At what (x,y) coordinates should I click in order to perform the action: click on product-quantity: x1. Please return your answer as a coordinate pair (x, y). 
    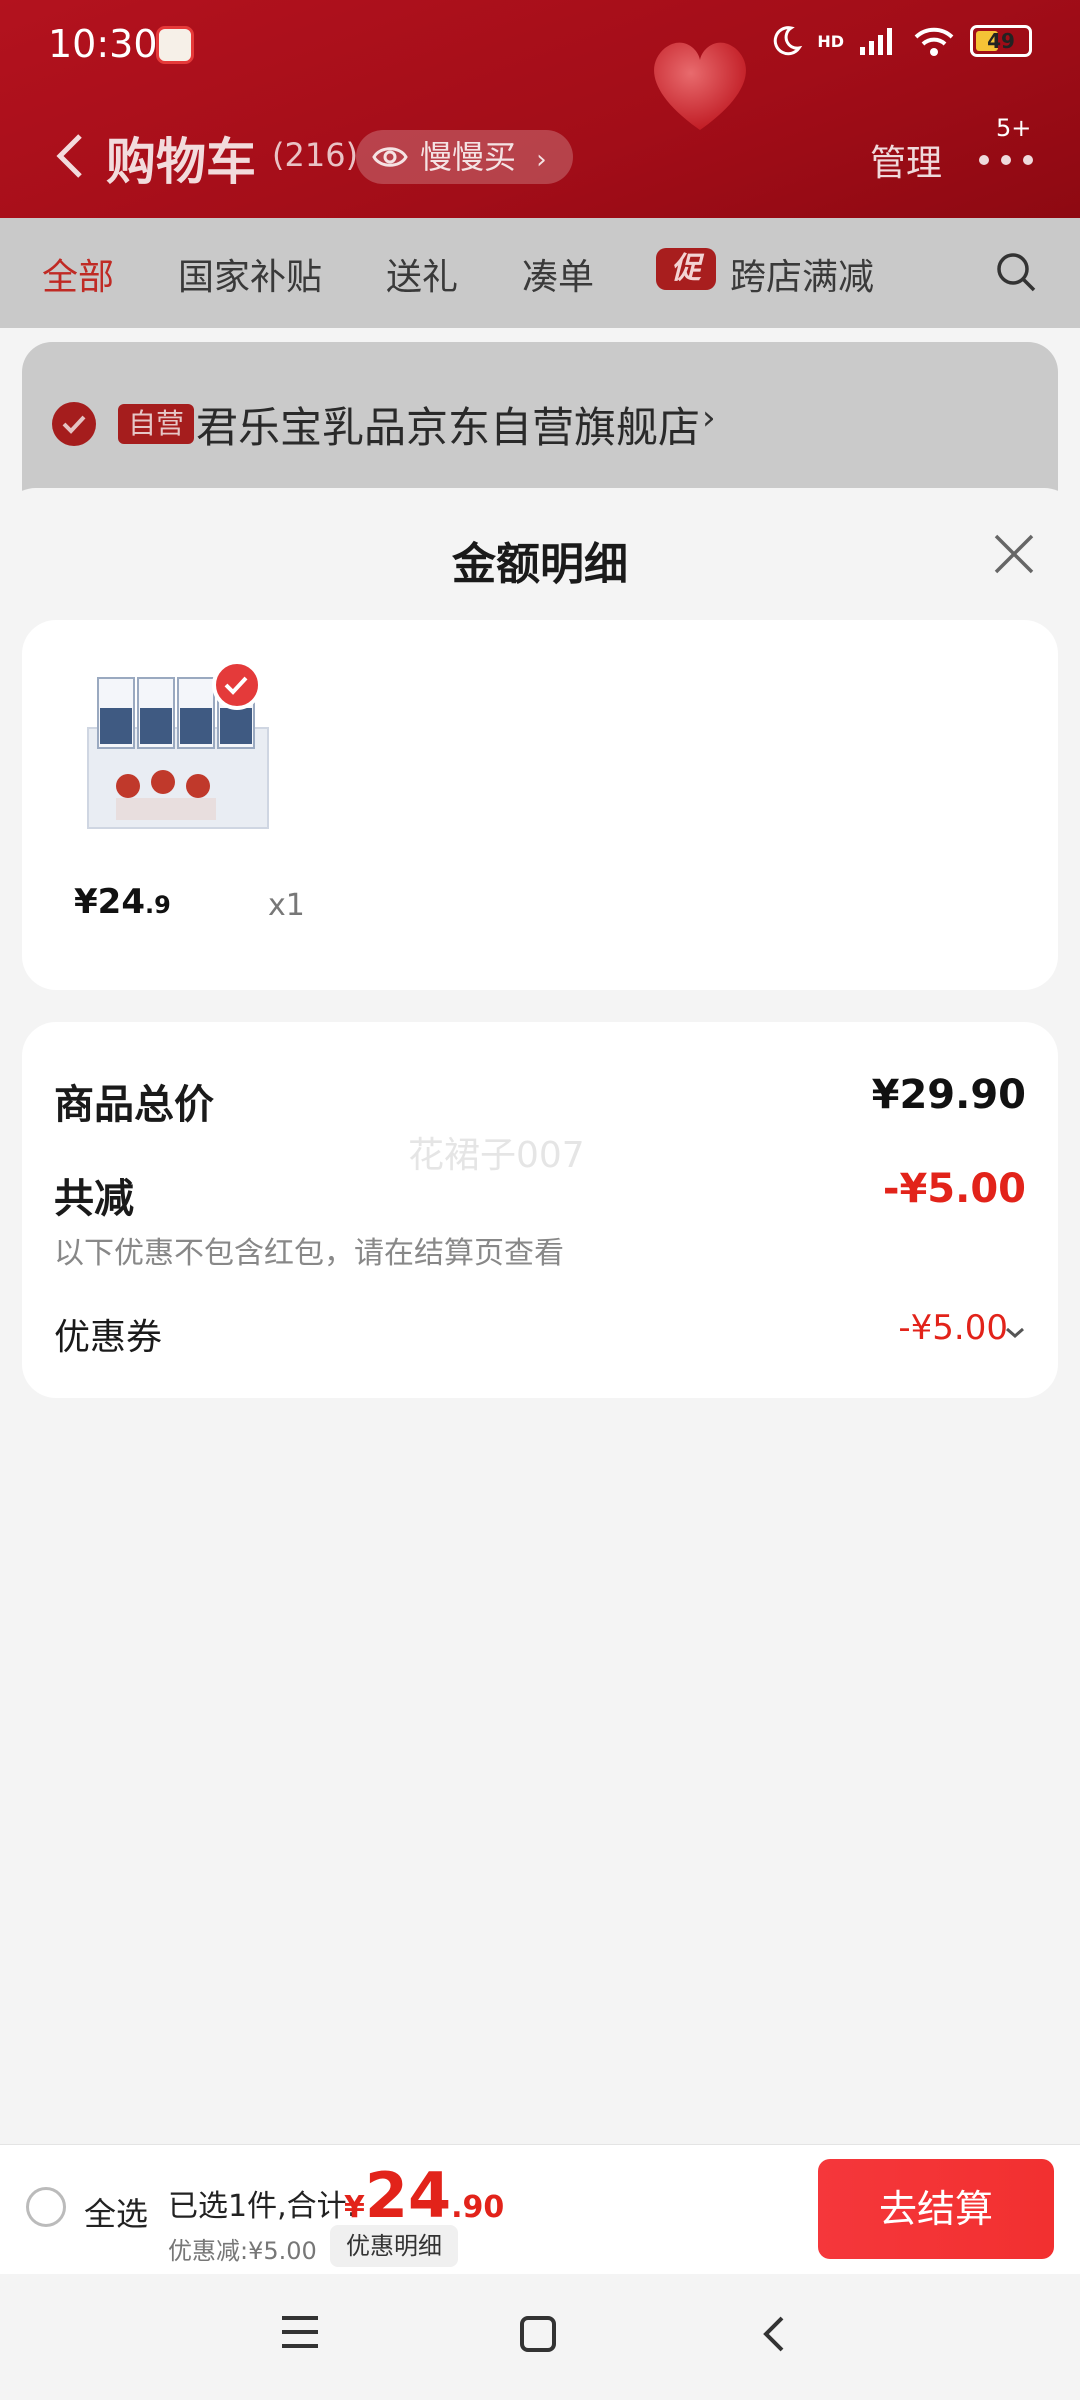
    Looking at the image, I should click on (286, 905).